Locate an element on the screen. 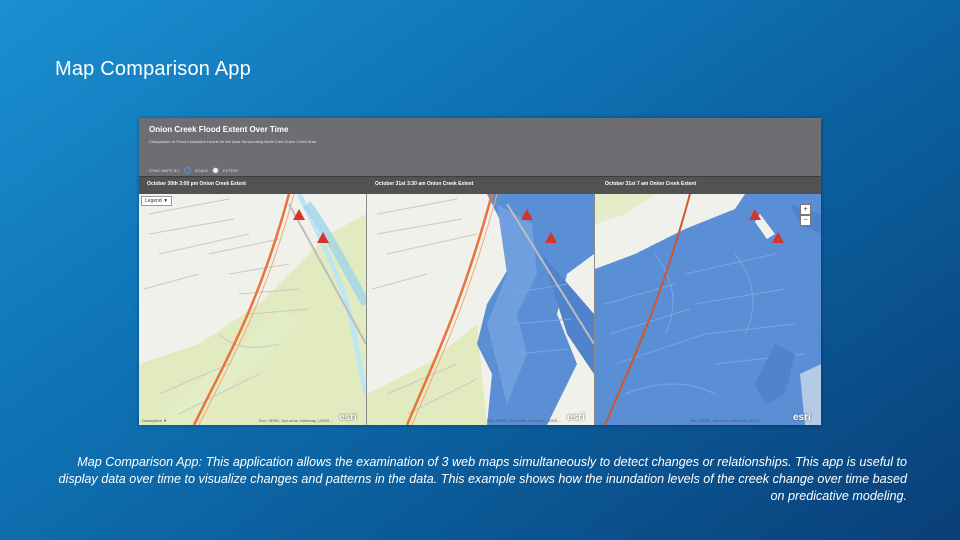 Image resolution: width=960 pixels, height=540 pixels. zoom-out-button: − is located at coordinates (805, 220).